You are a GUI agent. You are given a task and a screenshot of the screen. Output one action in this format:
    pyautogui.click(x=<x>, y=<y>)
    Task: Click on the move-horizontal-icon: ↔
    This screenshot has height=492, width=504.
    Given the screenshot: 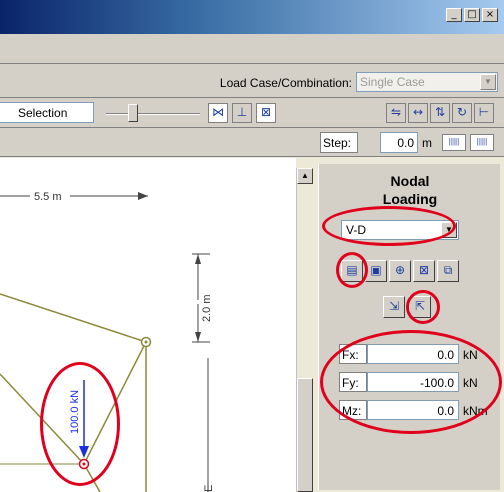 What is the action you would take?
    pyautogui.click(x=418, y=113)
    